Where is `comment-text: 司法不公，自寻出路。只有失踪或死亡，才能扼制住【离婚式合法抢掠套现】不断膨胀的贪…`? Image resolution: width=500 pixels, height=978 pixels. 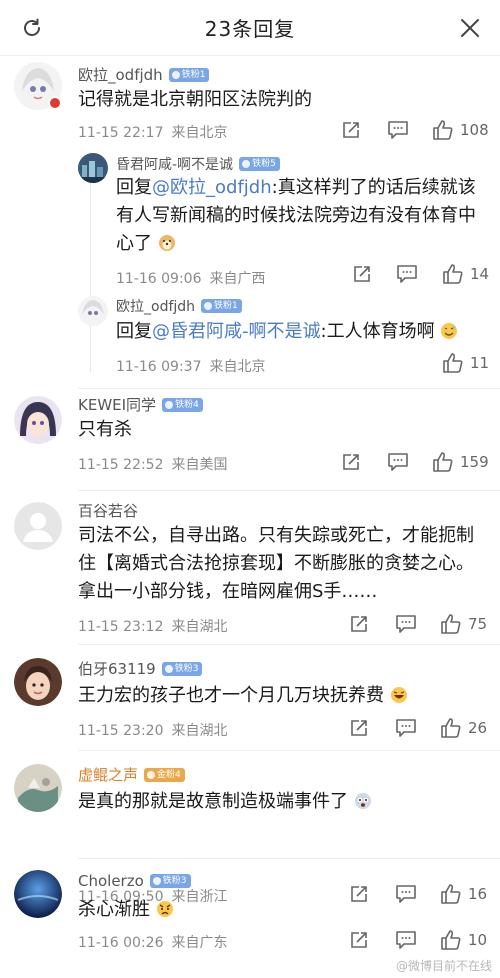 comment-text: 司法不公，自寻出路。只有失踪或死亡，才能扼制住【离婚式合法抢掠套现】不断膨胀的贪… is located at coordinates (276, 563).